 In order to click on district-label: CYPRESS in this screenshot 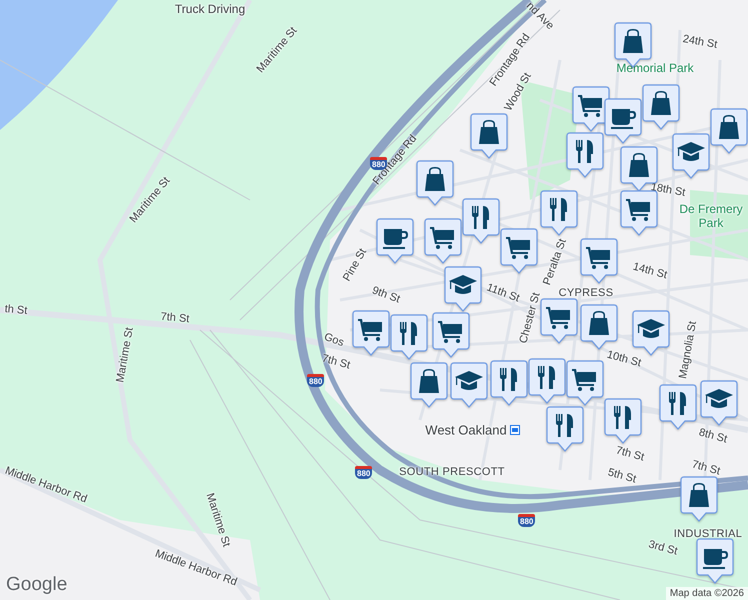, I will do `click(586, 293)`.